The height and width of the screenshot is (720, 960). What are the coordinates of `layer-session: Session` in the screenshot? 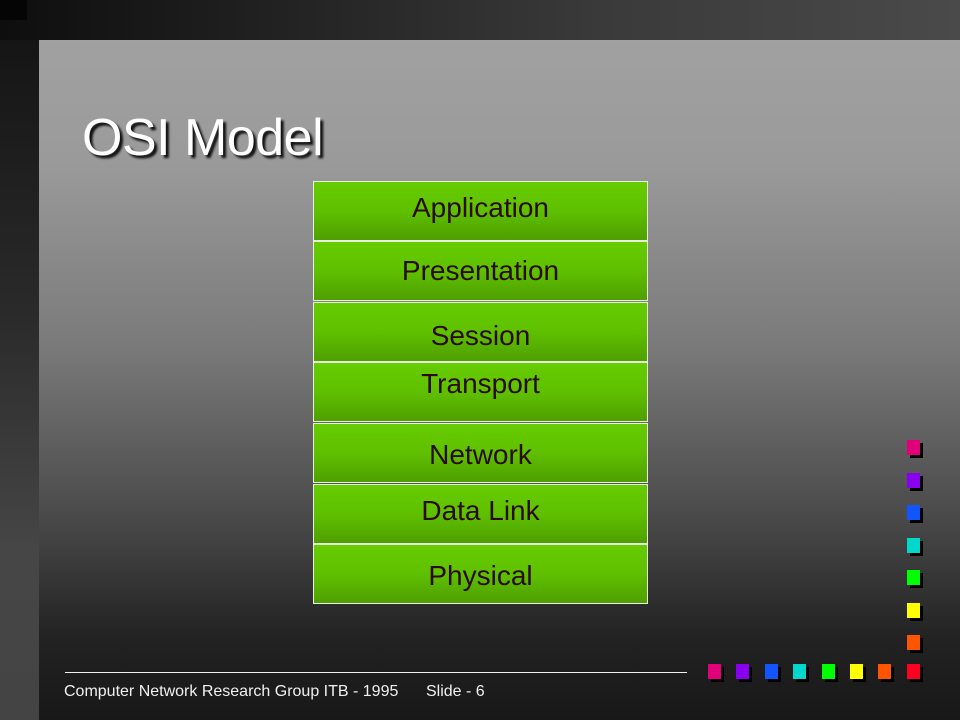 It's located at (480, 332).